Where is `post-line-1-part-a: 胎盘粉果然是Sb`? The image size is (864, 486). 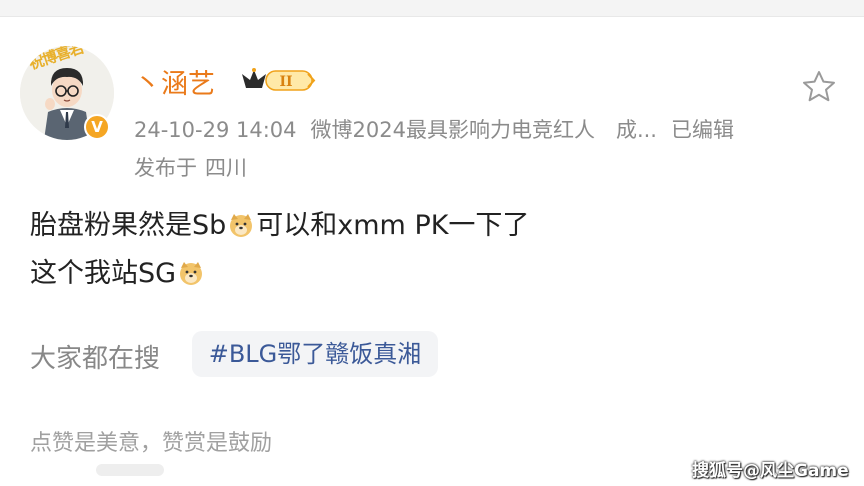 post-line-1-part-a: 胎盘粉果然是Sb is located at coordinates (128, 225).